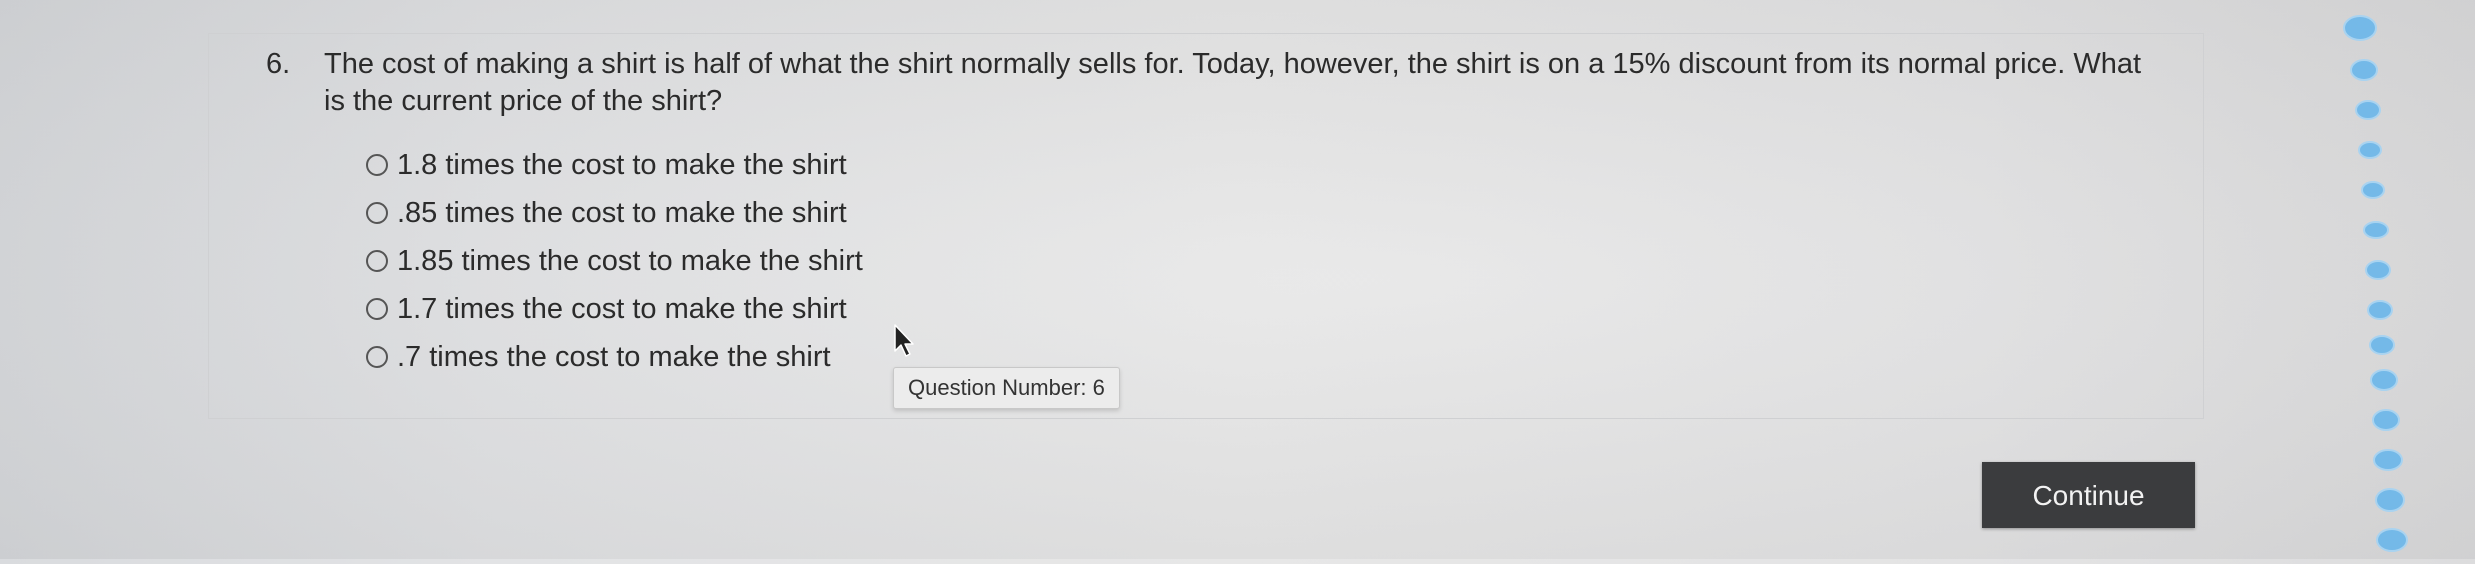 The width and height of the screenshot is (2475, 564). Describe the element at coordinates (904, 340) in the screenshot. I see `mouse-pointer-icon` at that location.